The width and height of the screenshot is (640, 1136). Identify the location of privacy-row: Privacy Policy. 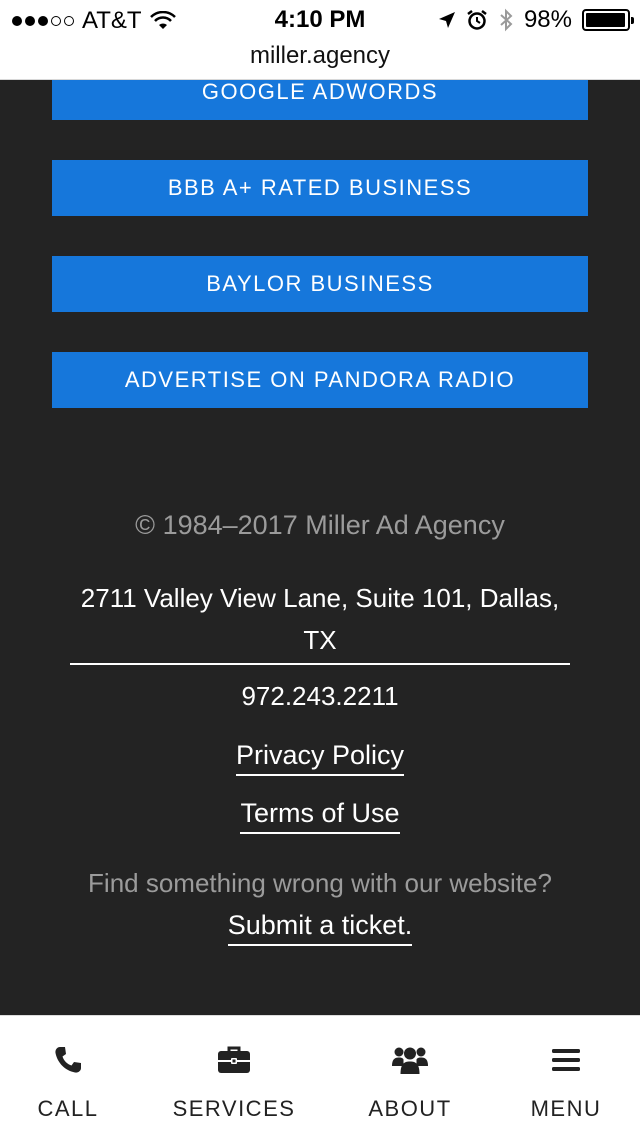
(320, 758).